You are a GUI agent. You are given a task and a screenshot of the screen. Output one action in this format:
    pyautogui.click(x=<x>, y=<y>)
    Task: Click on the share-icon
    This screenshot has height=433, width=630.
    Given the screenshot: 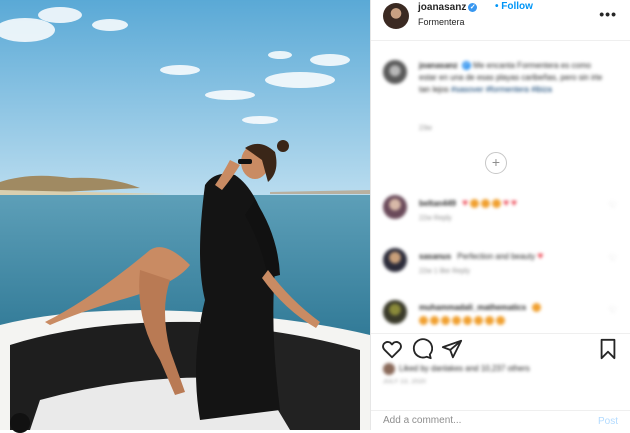 What is the action you would take?
    pyautogui.click(x=452, y=349)
    